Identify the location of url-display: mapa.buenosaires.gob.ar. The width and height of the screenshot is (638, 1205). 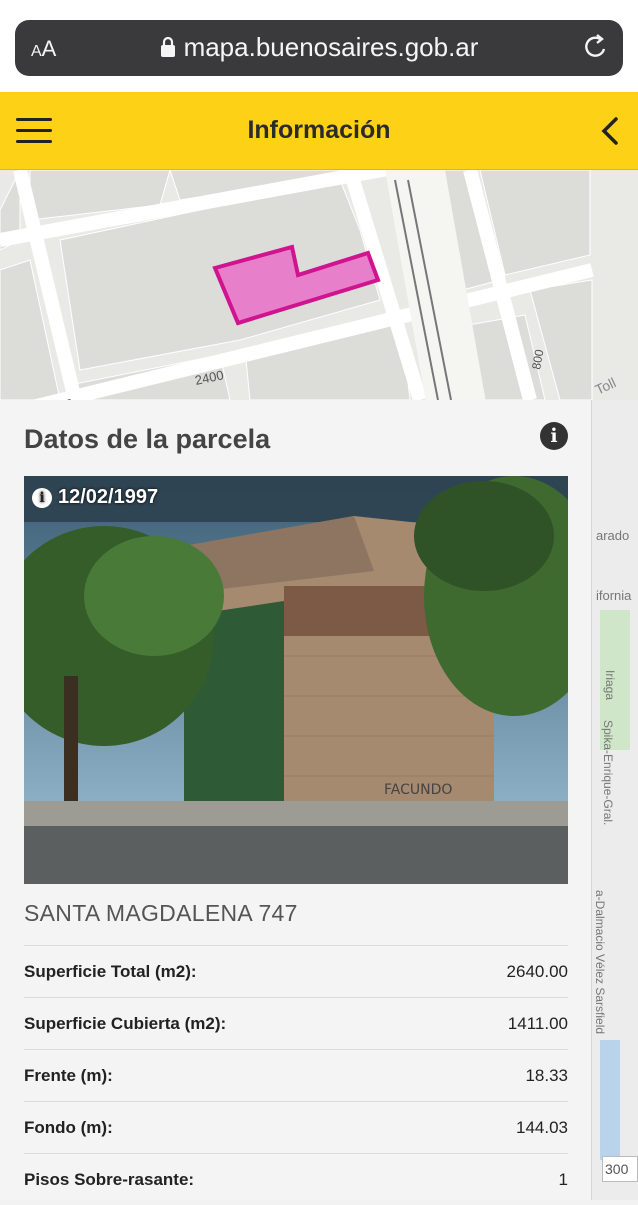
(319, 48).